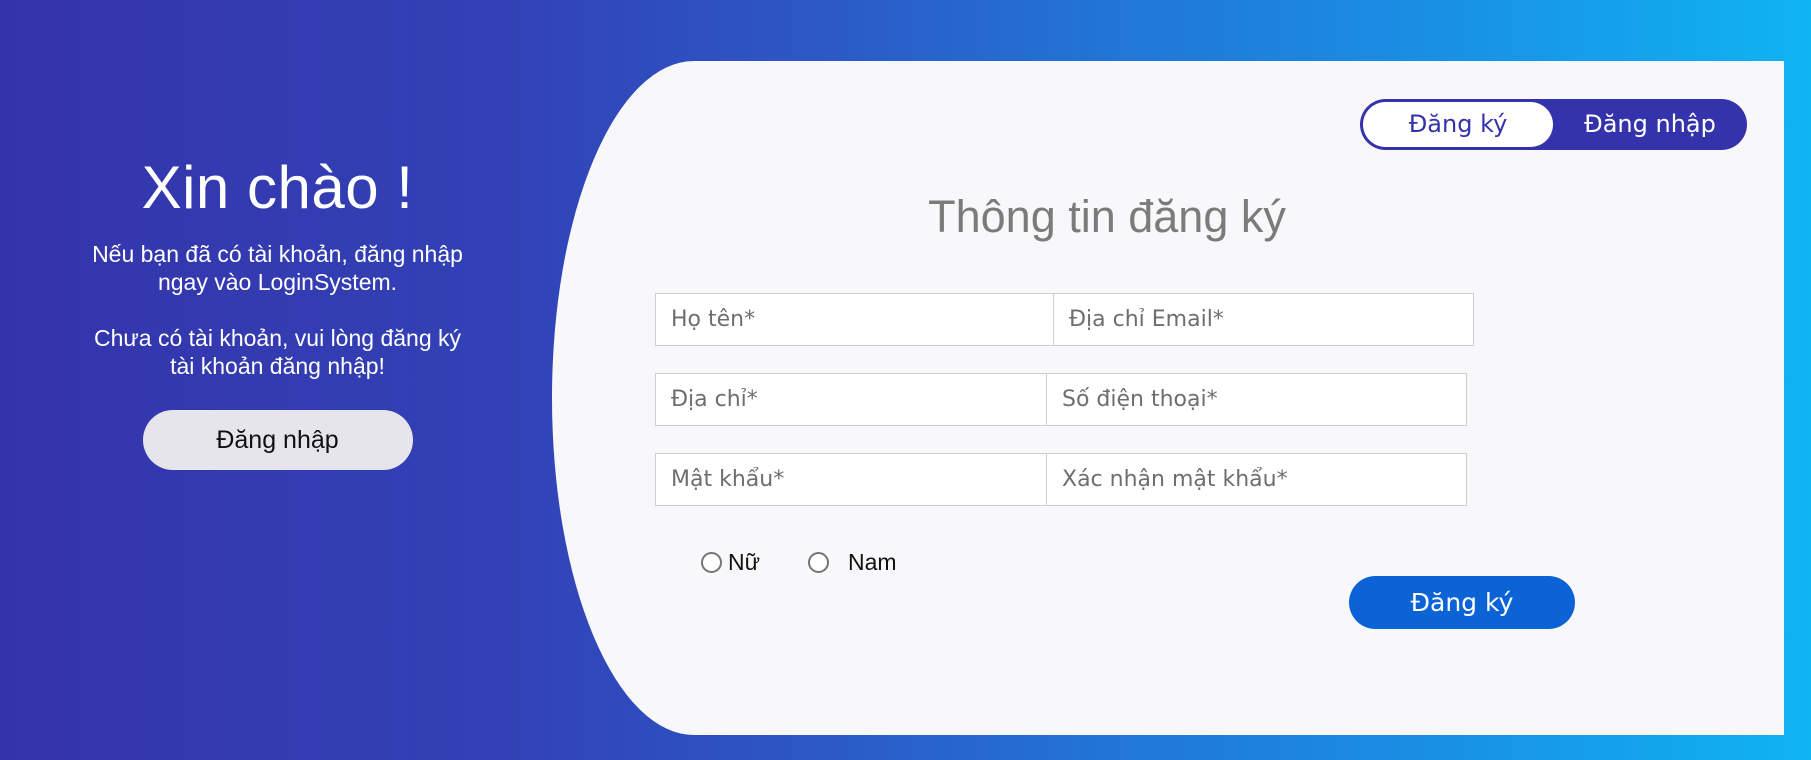  I want to click on gender-male-radio, so click(819, 562).